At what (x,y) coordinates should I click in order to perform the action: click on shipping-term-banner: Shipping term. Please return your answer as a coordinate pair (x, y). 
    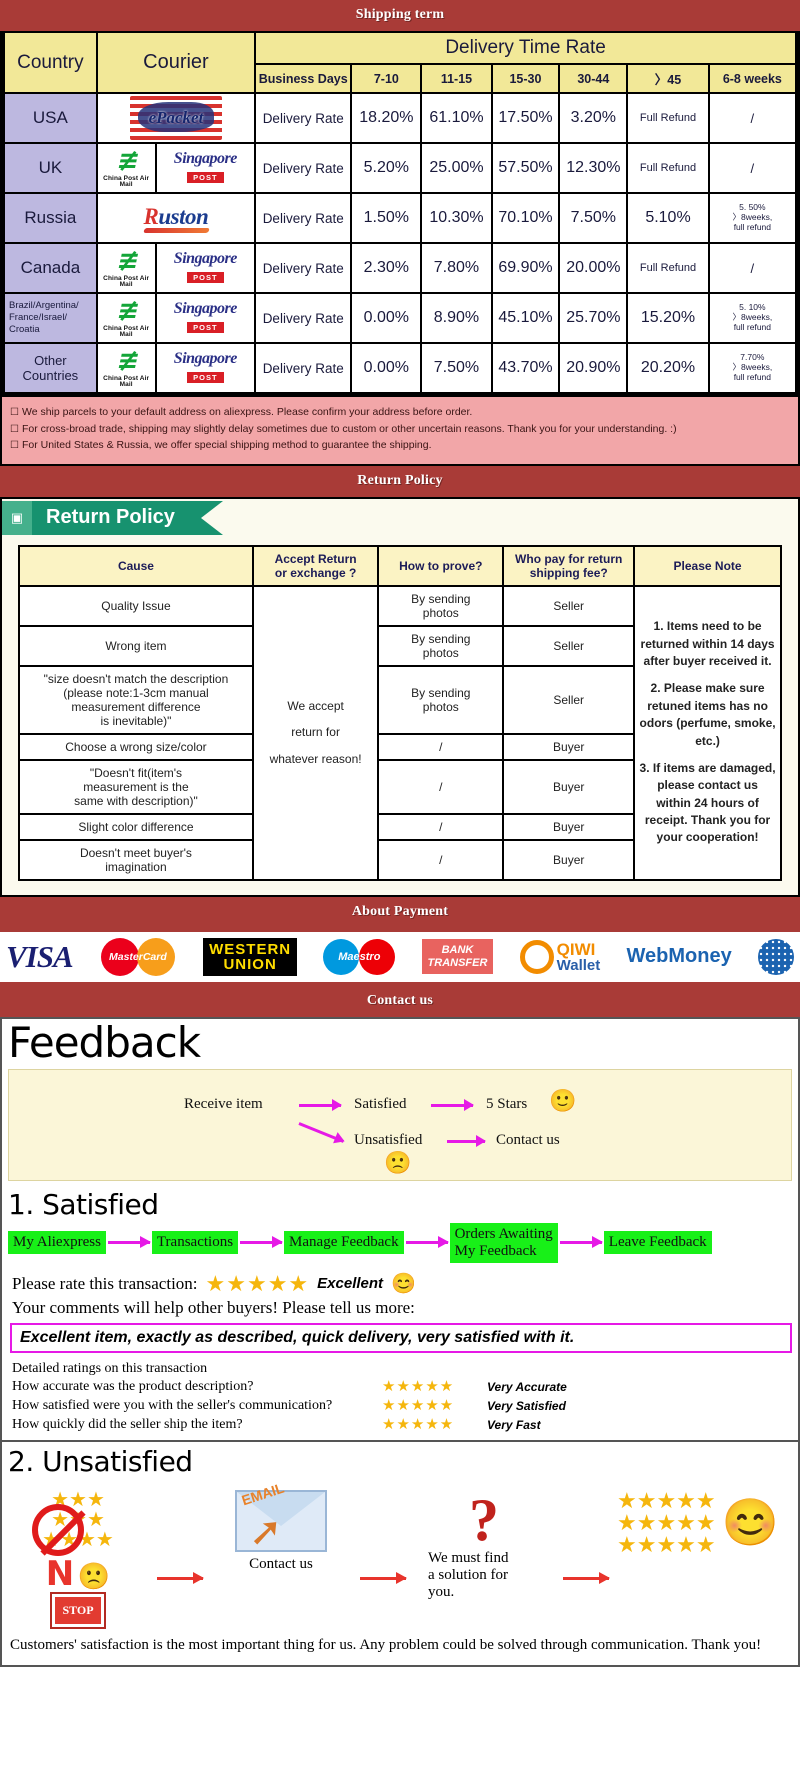
    Looking at the image, I should click on (400, 15).